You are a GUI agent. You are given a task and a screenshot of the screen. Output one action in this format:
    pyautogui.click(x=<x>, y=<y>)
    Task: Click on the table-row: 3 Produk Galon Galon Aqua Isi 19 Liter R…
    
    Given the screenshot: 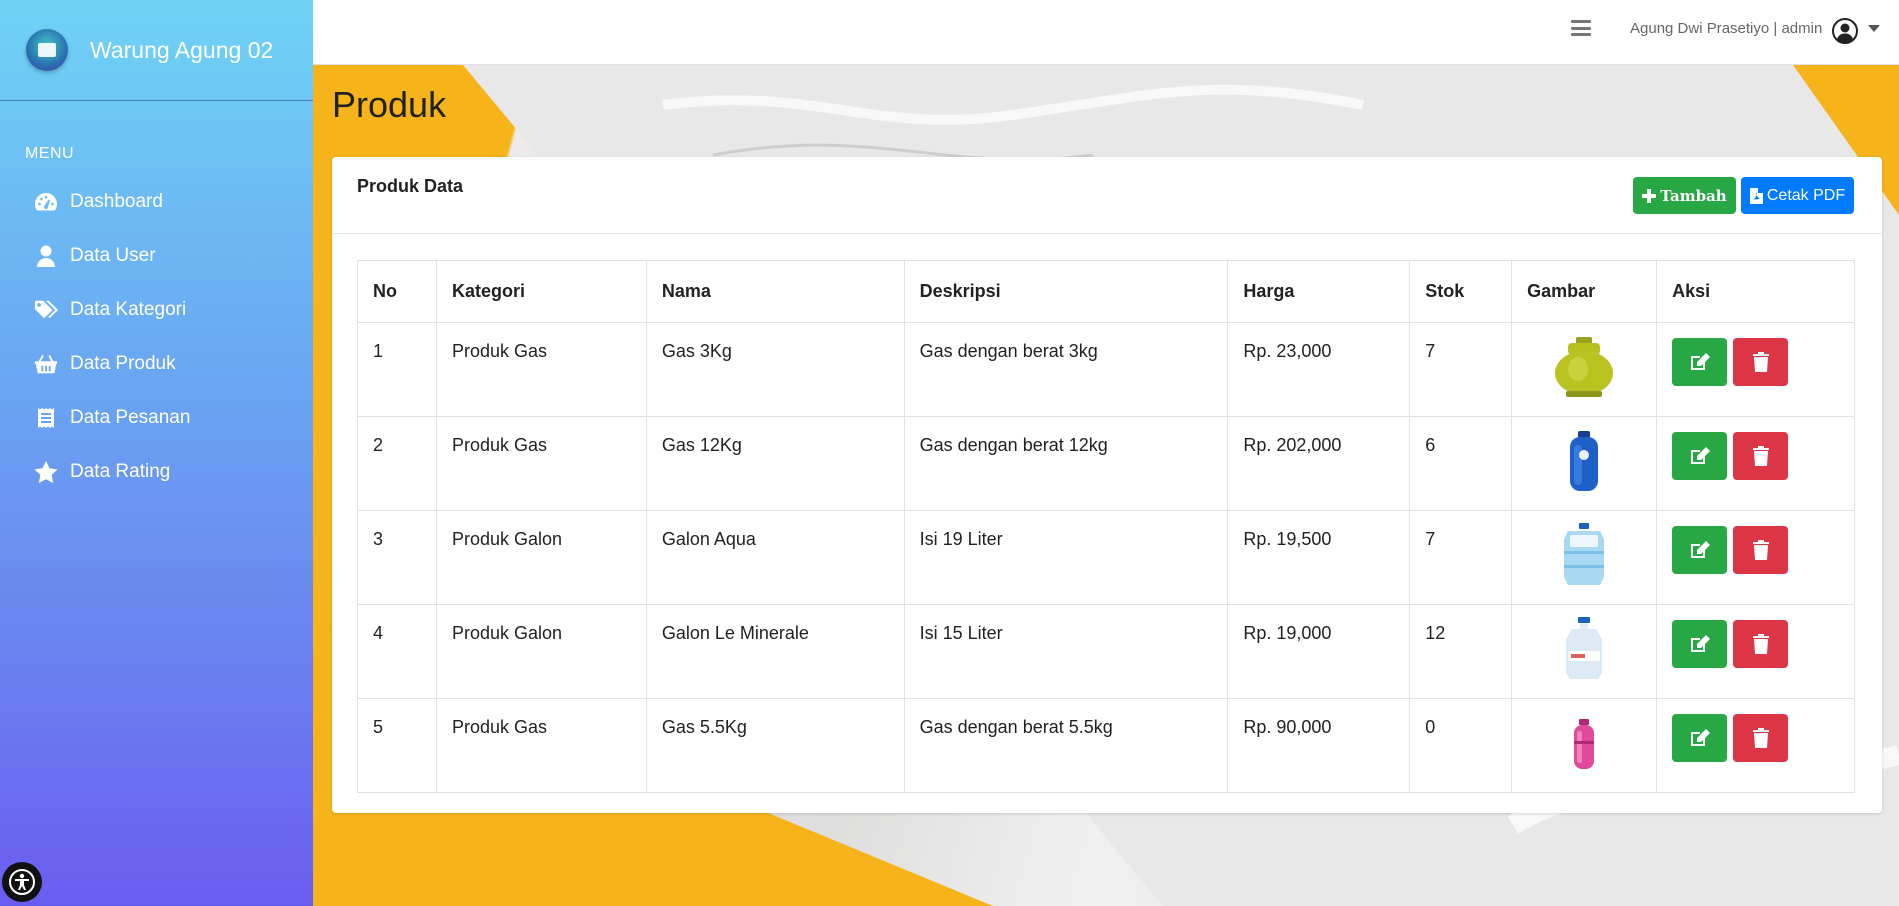 What is the action you would take?
    pyautogui.click(x=1106, y=557)
    